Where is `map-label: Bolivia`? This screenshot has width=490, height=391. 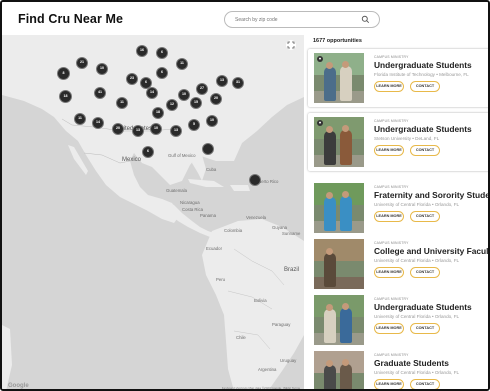
map-label: Bolivia is located at coordinates (260, 300).